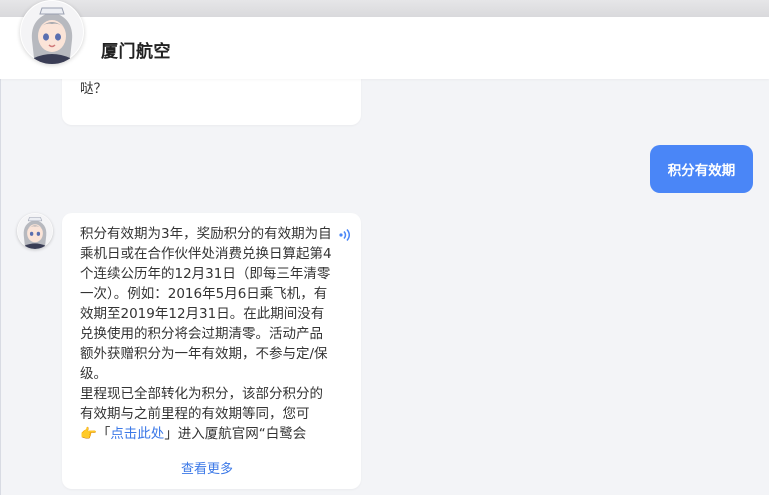 The image size is (769, 495). I want to click on quote-open: 「, so click(103, 434).